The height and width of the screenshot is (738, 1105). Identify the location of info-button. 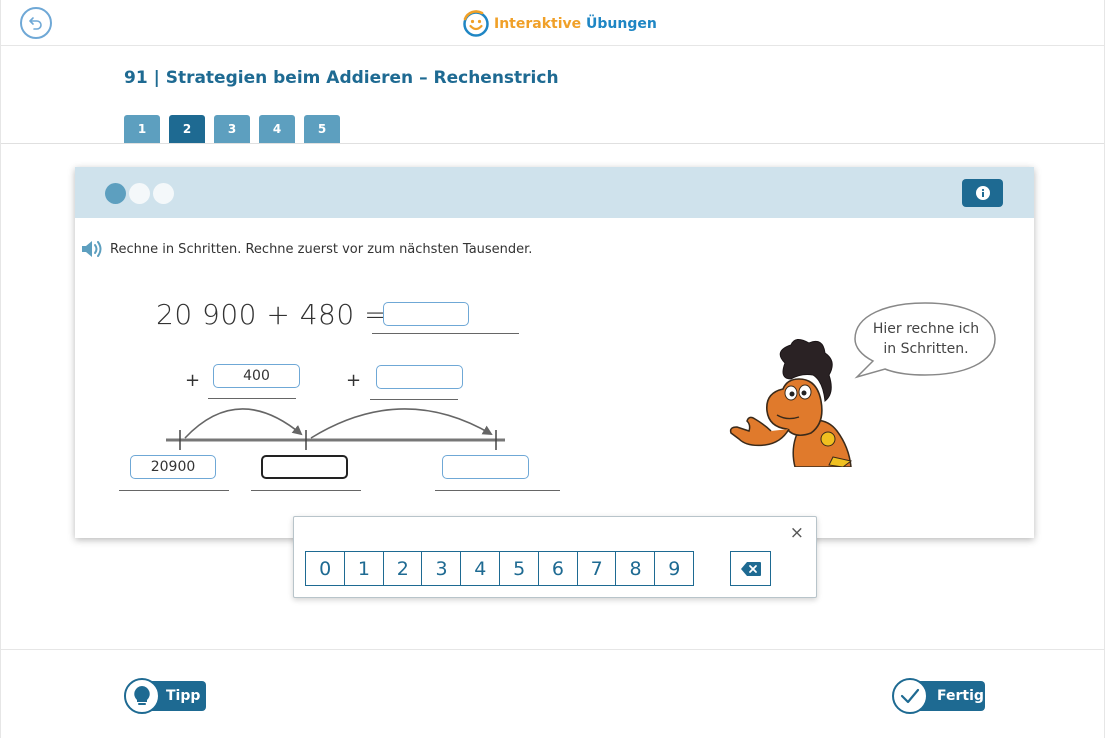
(982, 193).